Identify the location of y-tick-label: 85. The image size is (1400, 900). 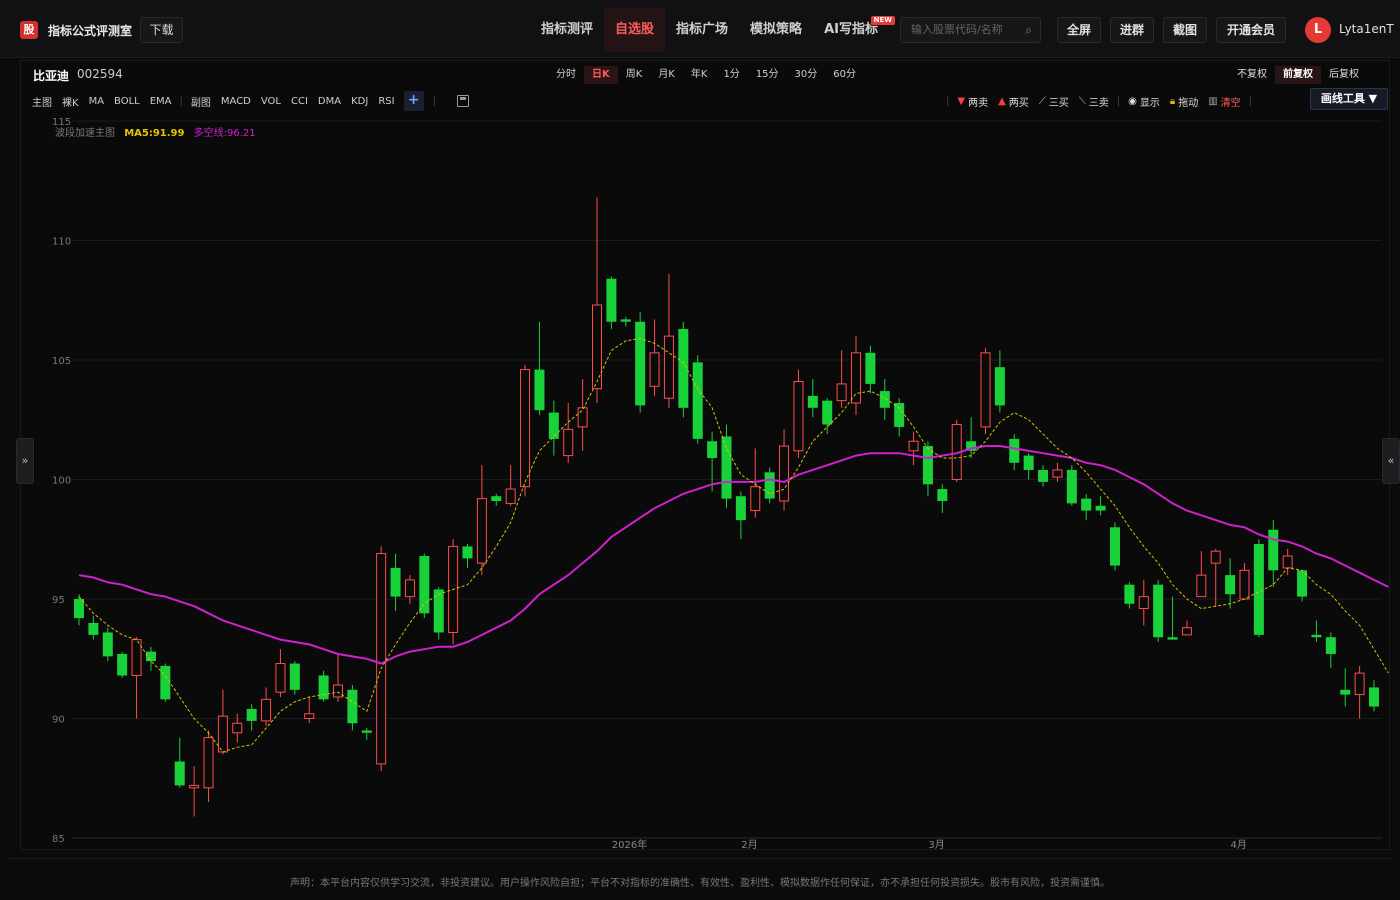
(58, 839).